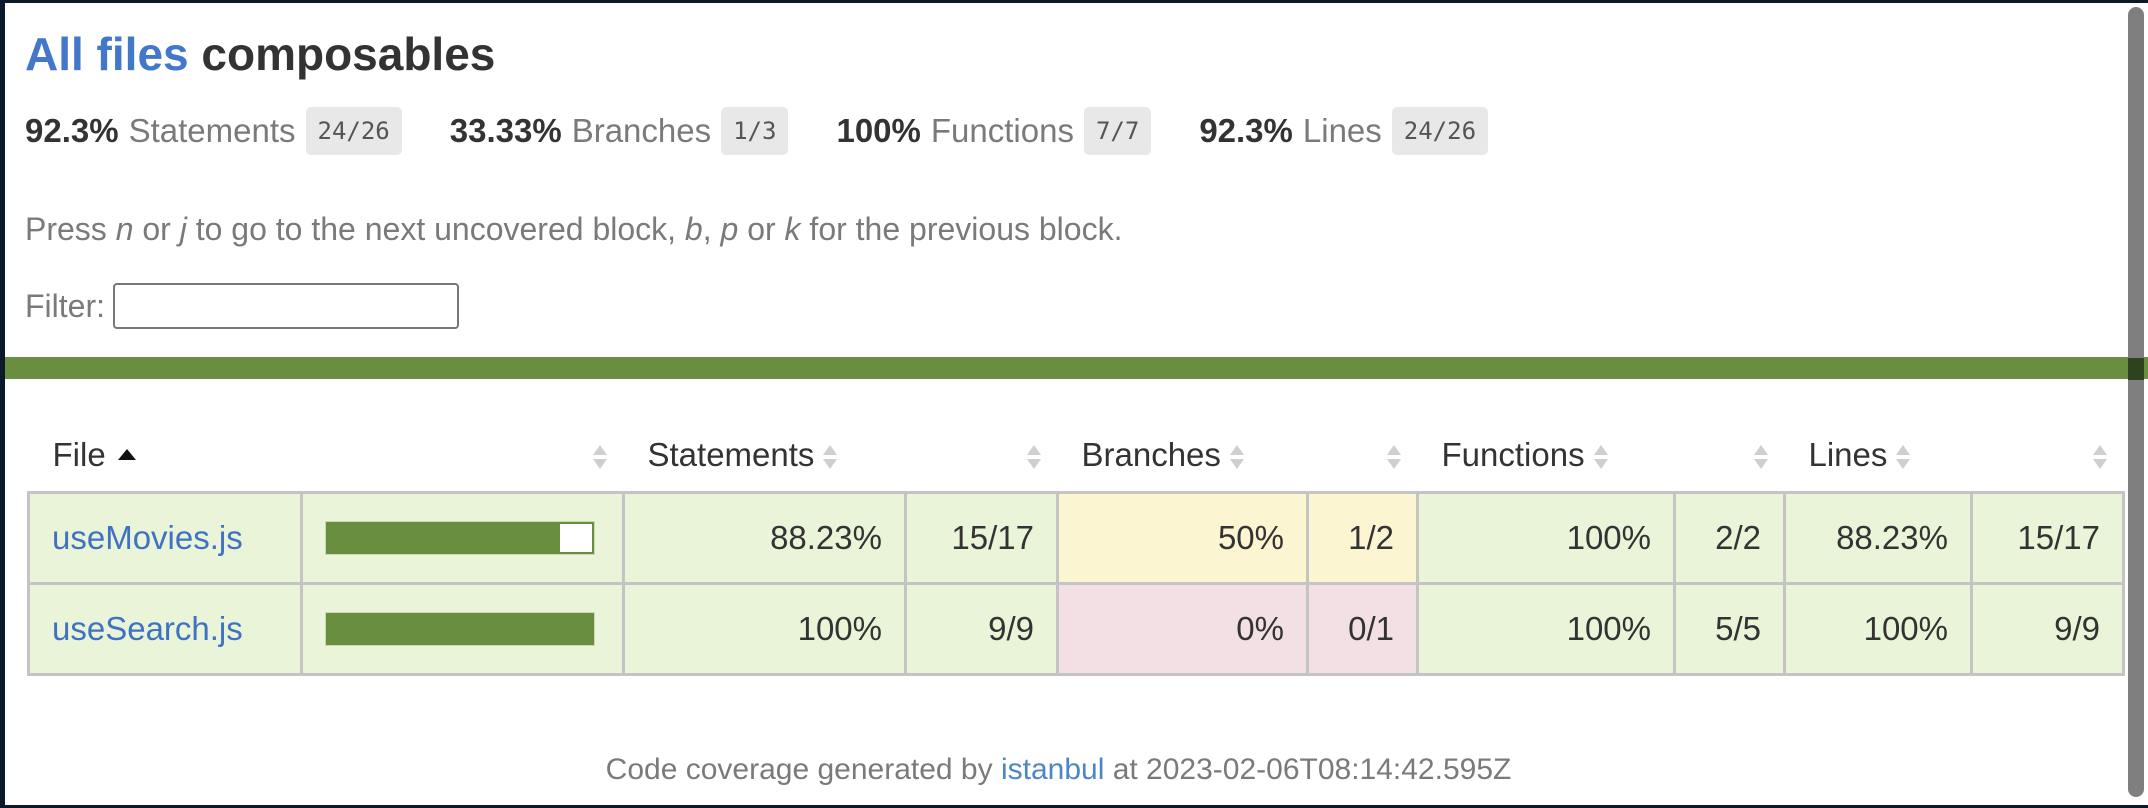 The image size is (2148, 808). What do you see at coordinates (505, 130) in the screenshot?
I see `summary-pct: 33.33%` at bounding box center [505, 130].